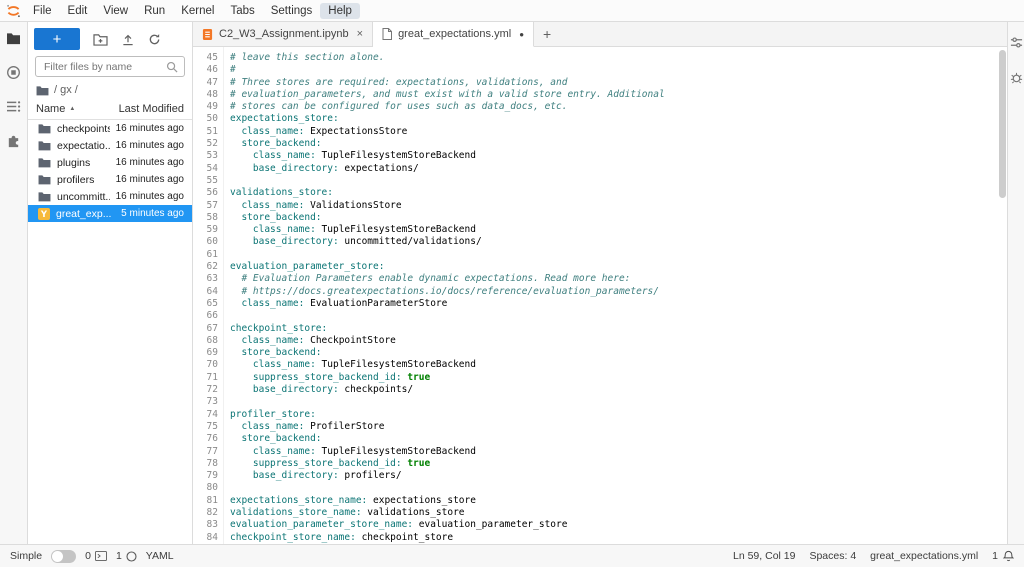  I want to click on file-row: checkpoints 16 minutes ago, so click(110, 128).